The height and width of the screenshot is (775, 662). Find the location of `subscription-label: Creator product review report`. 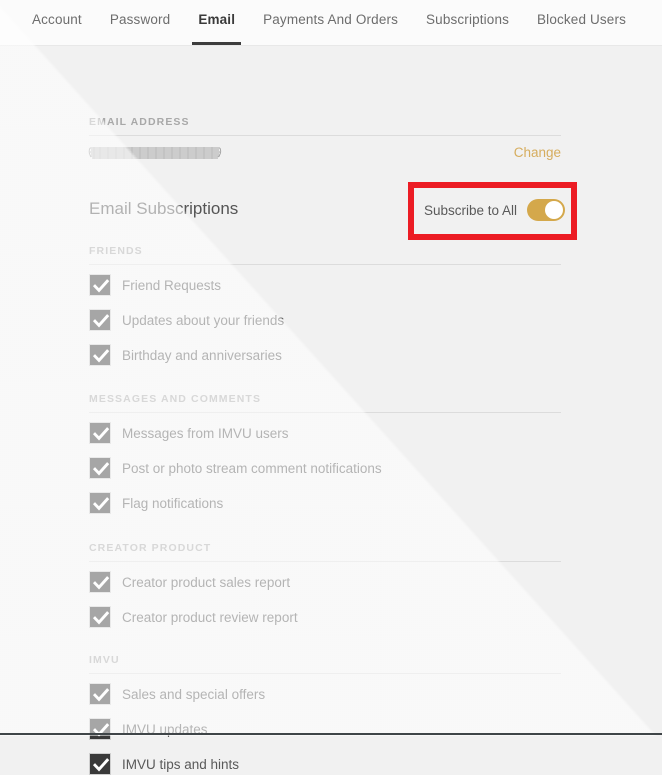

subscription-label: Creator product review report is located at coordinates (210, 617).